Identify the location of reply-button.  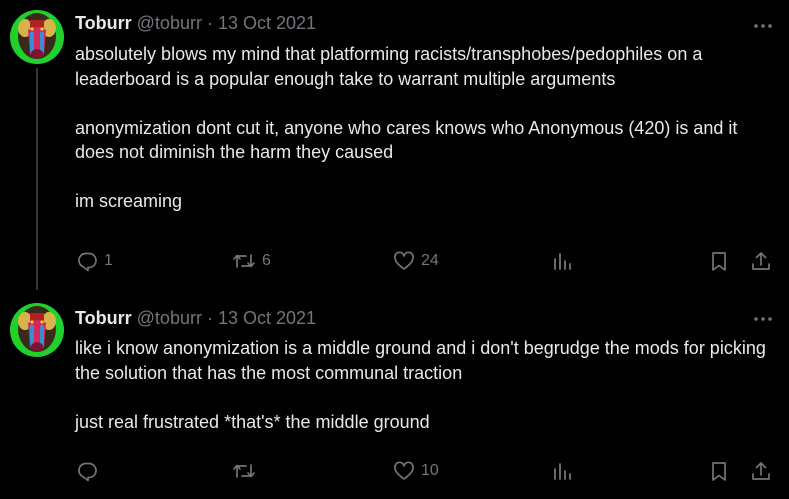
(90, 471).